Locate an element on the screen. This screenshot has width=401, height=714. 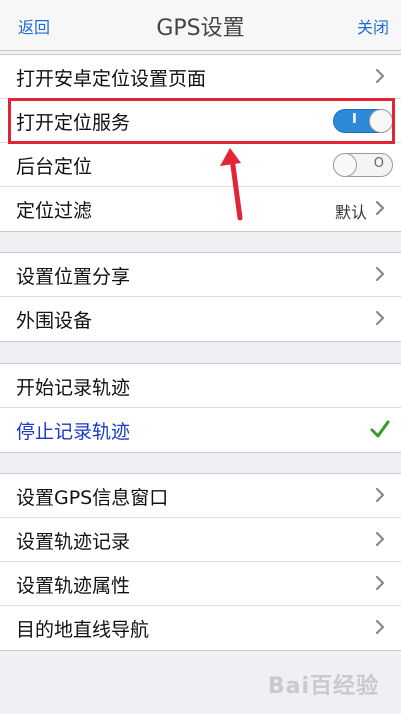
row-track-recording-settings: 设置轨迹记录 is located at coordinates (200, 540).